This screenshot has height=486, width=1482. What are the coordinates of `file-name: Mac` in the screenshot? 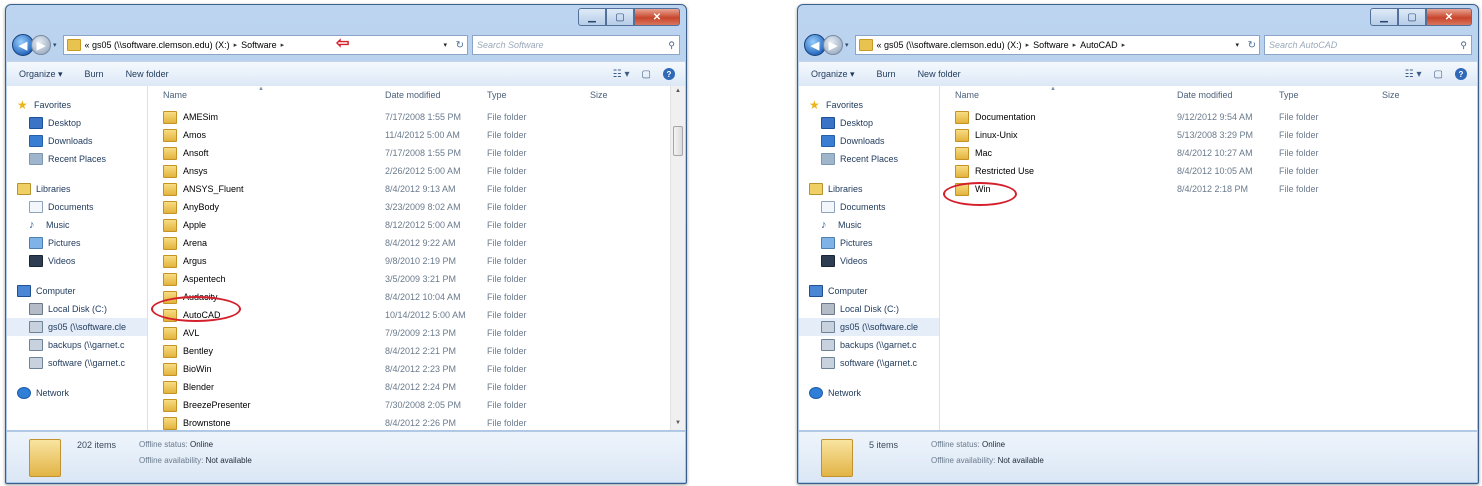 It's located at (973, 153).